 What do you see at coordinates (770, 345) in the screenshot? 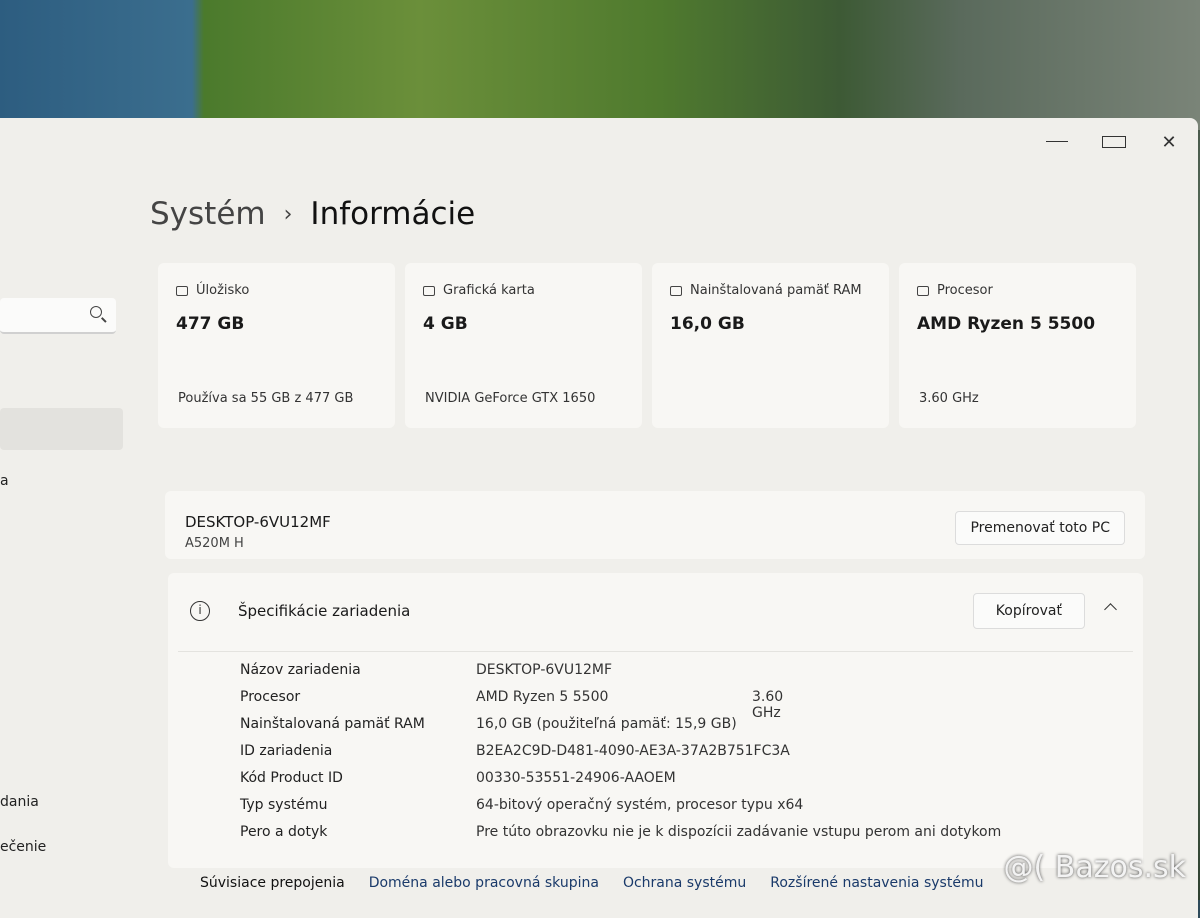
I see `tile-ram: Nainštalovaná pamäť RAM 16,0 GB` at bounding box center [770, 345].